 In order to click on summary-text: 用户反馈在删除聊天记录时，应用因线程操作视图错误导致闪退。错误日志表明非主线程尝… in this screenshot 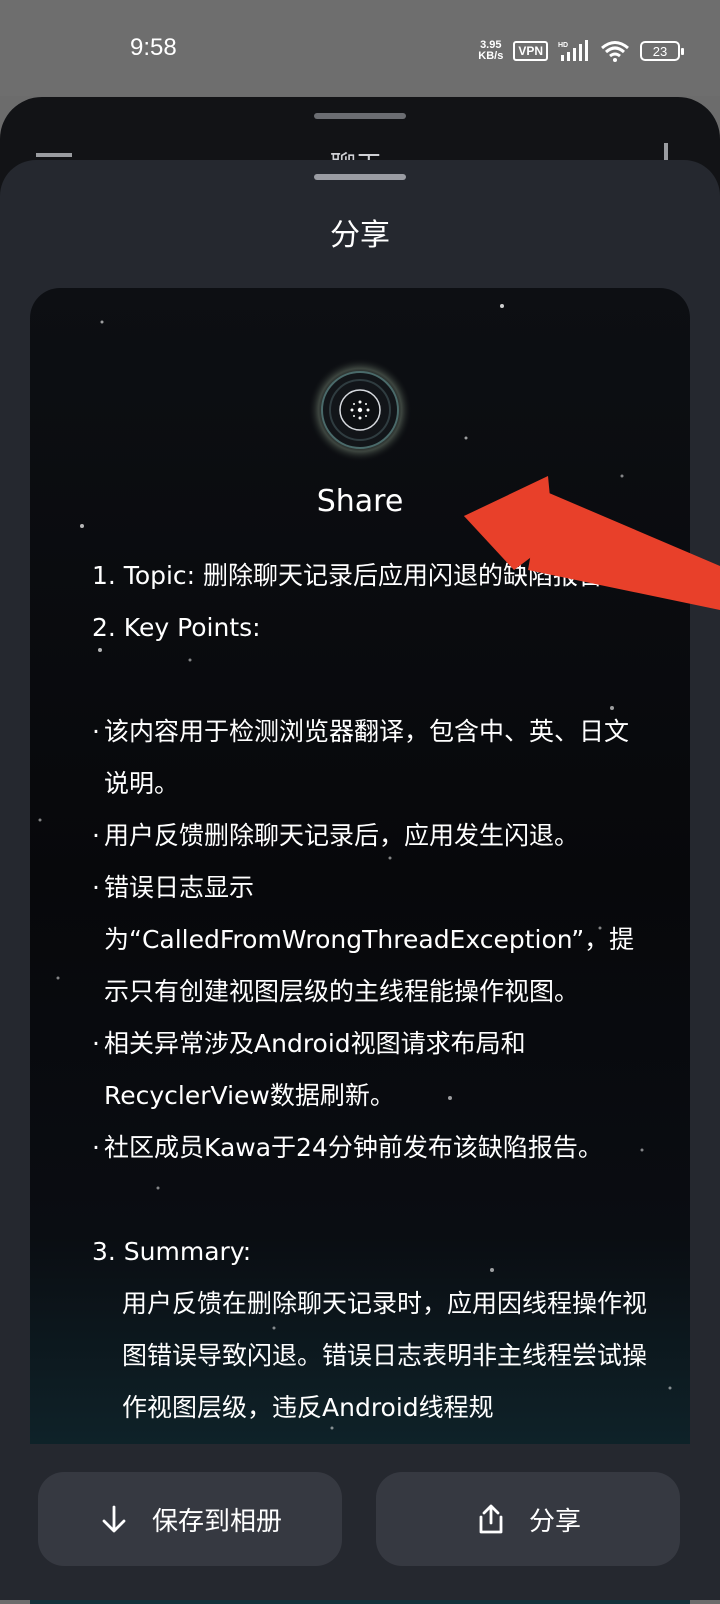, I will do `click(385, 1355)`.